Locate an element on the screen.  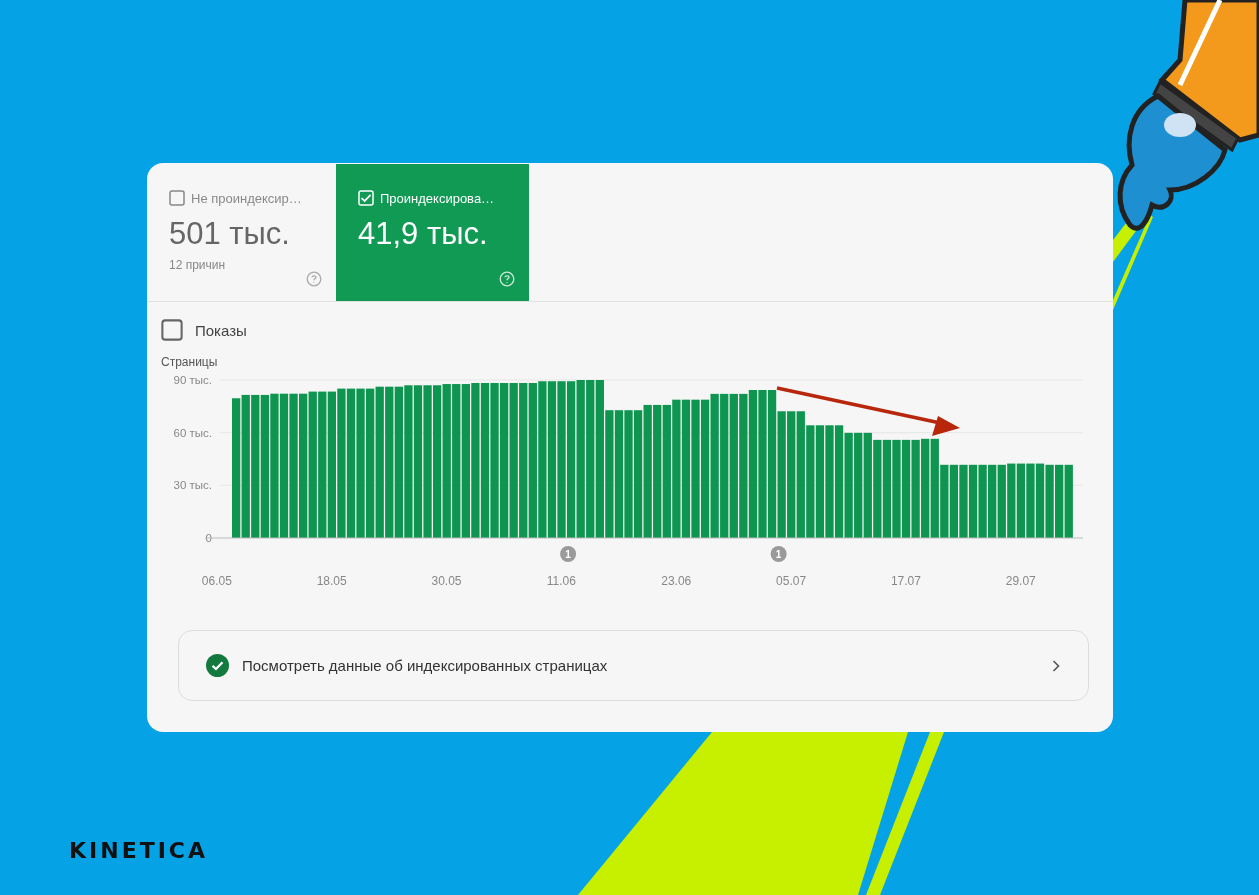
checkbox-label: Показы is located at coordinates (221, 330).